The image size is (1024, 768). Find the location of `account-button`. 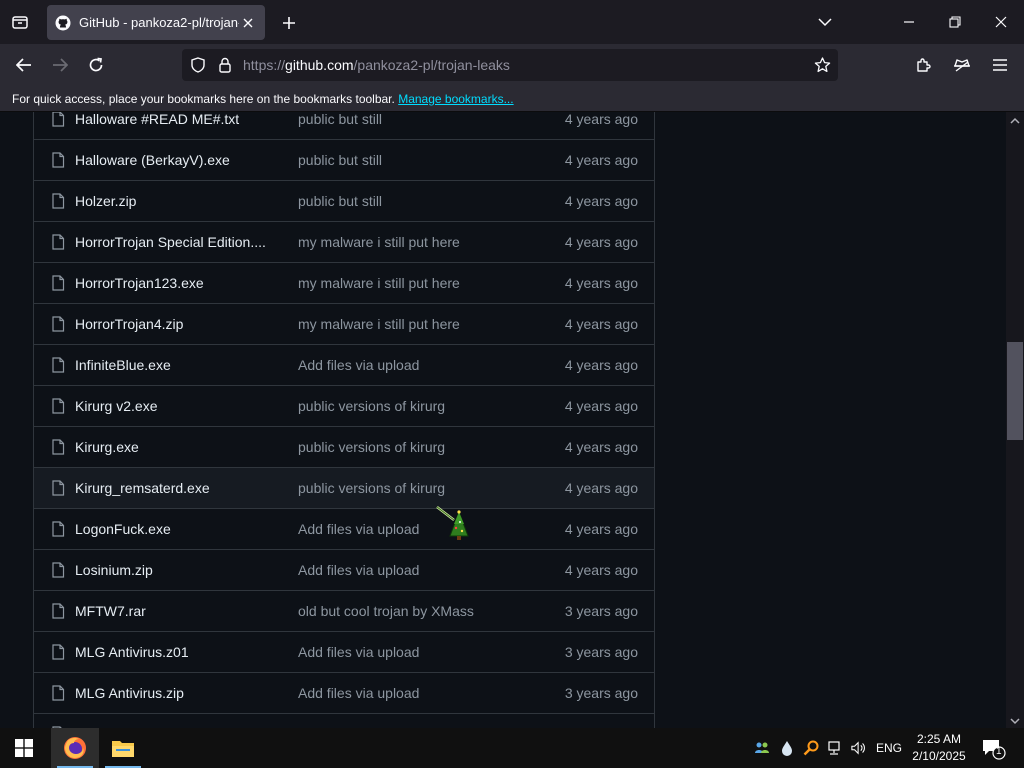

account-button is located at coordinates (962, 65).